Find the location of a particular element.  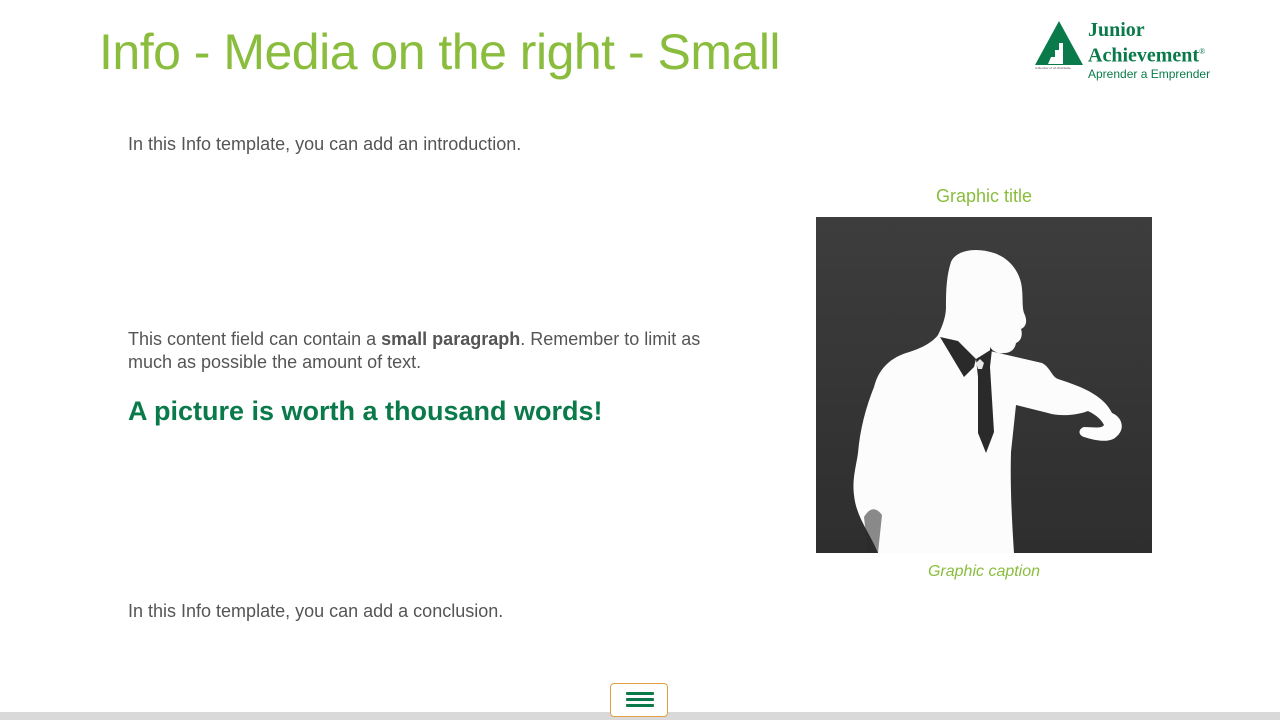

page-title: Info - Media on the right - Small is located at coordinates (440, 52).